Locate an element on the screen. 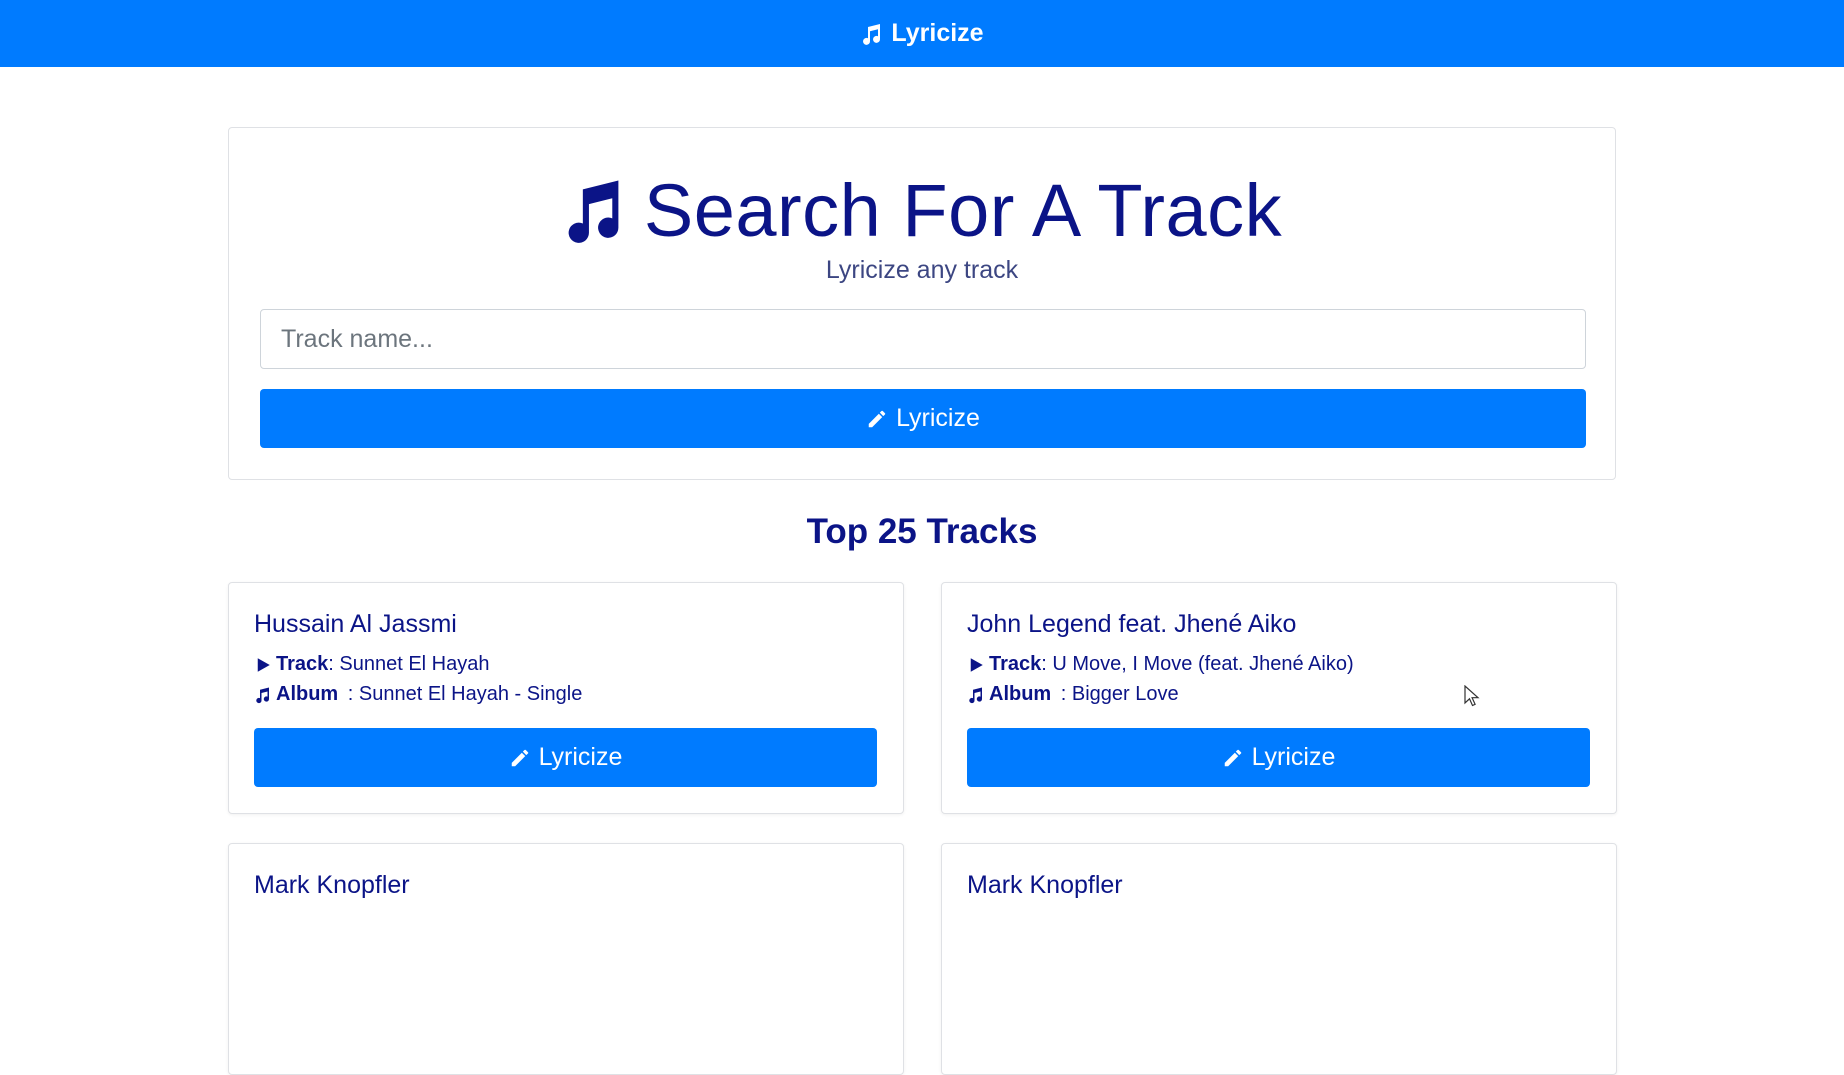 The height and width of the screenshot is (1075, 1844). lyricize-search-button: Lyricize is located at coordinates (923, 418).